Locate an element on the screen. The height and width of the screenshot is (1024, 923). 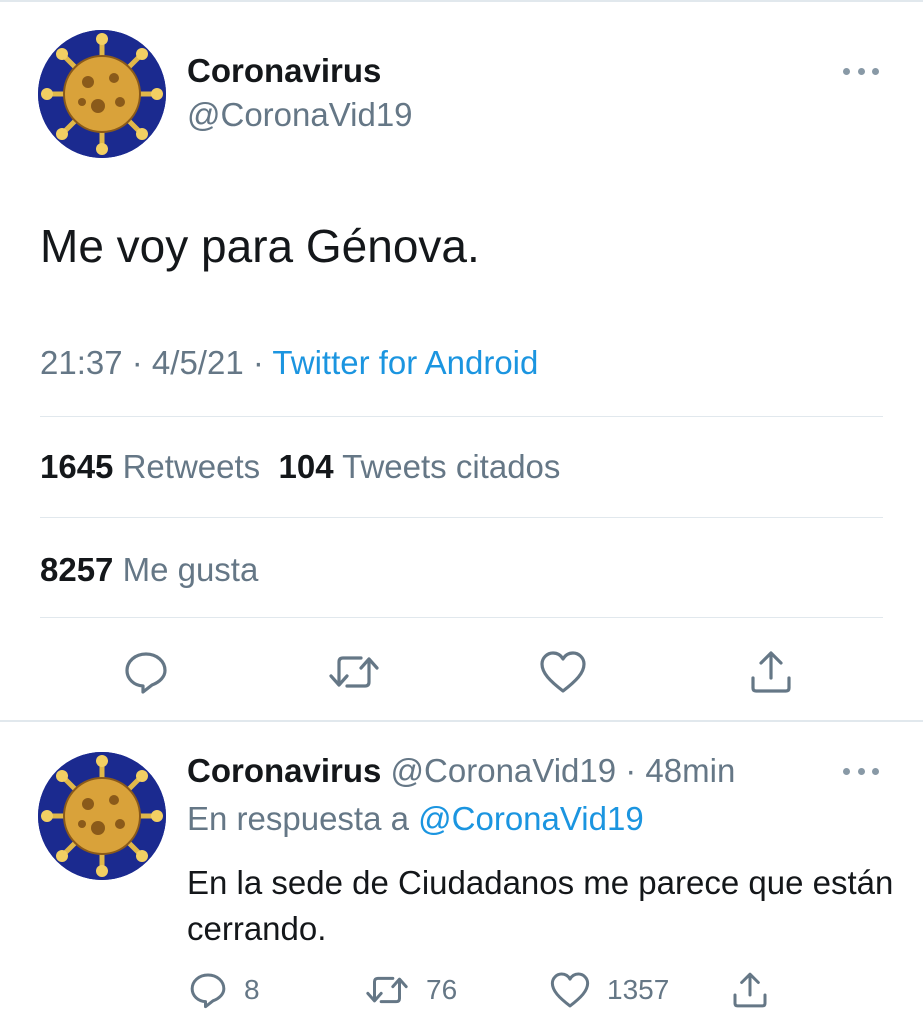
reply-author-name: Coronavirus is located at coordinates (284, 770).